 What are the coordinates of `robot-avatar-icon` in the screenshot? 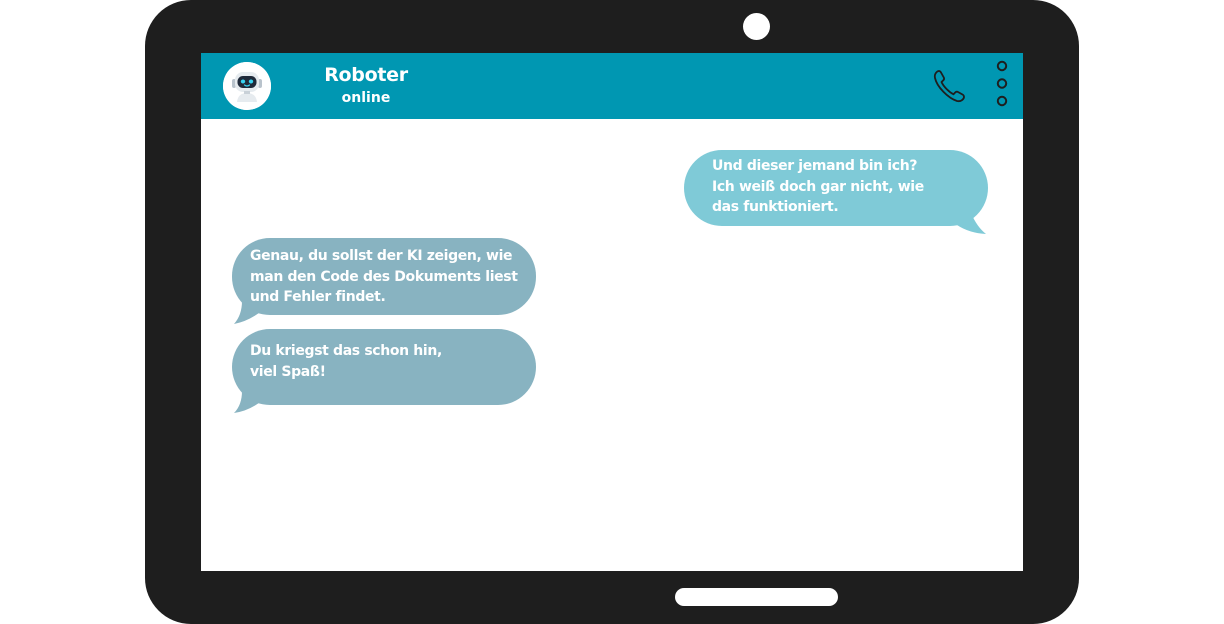 It's located at (247, 86).